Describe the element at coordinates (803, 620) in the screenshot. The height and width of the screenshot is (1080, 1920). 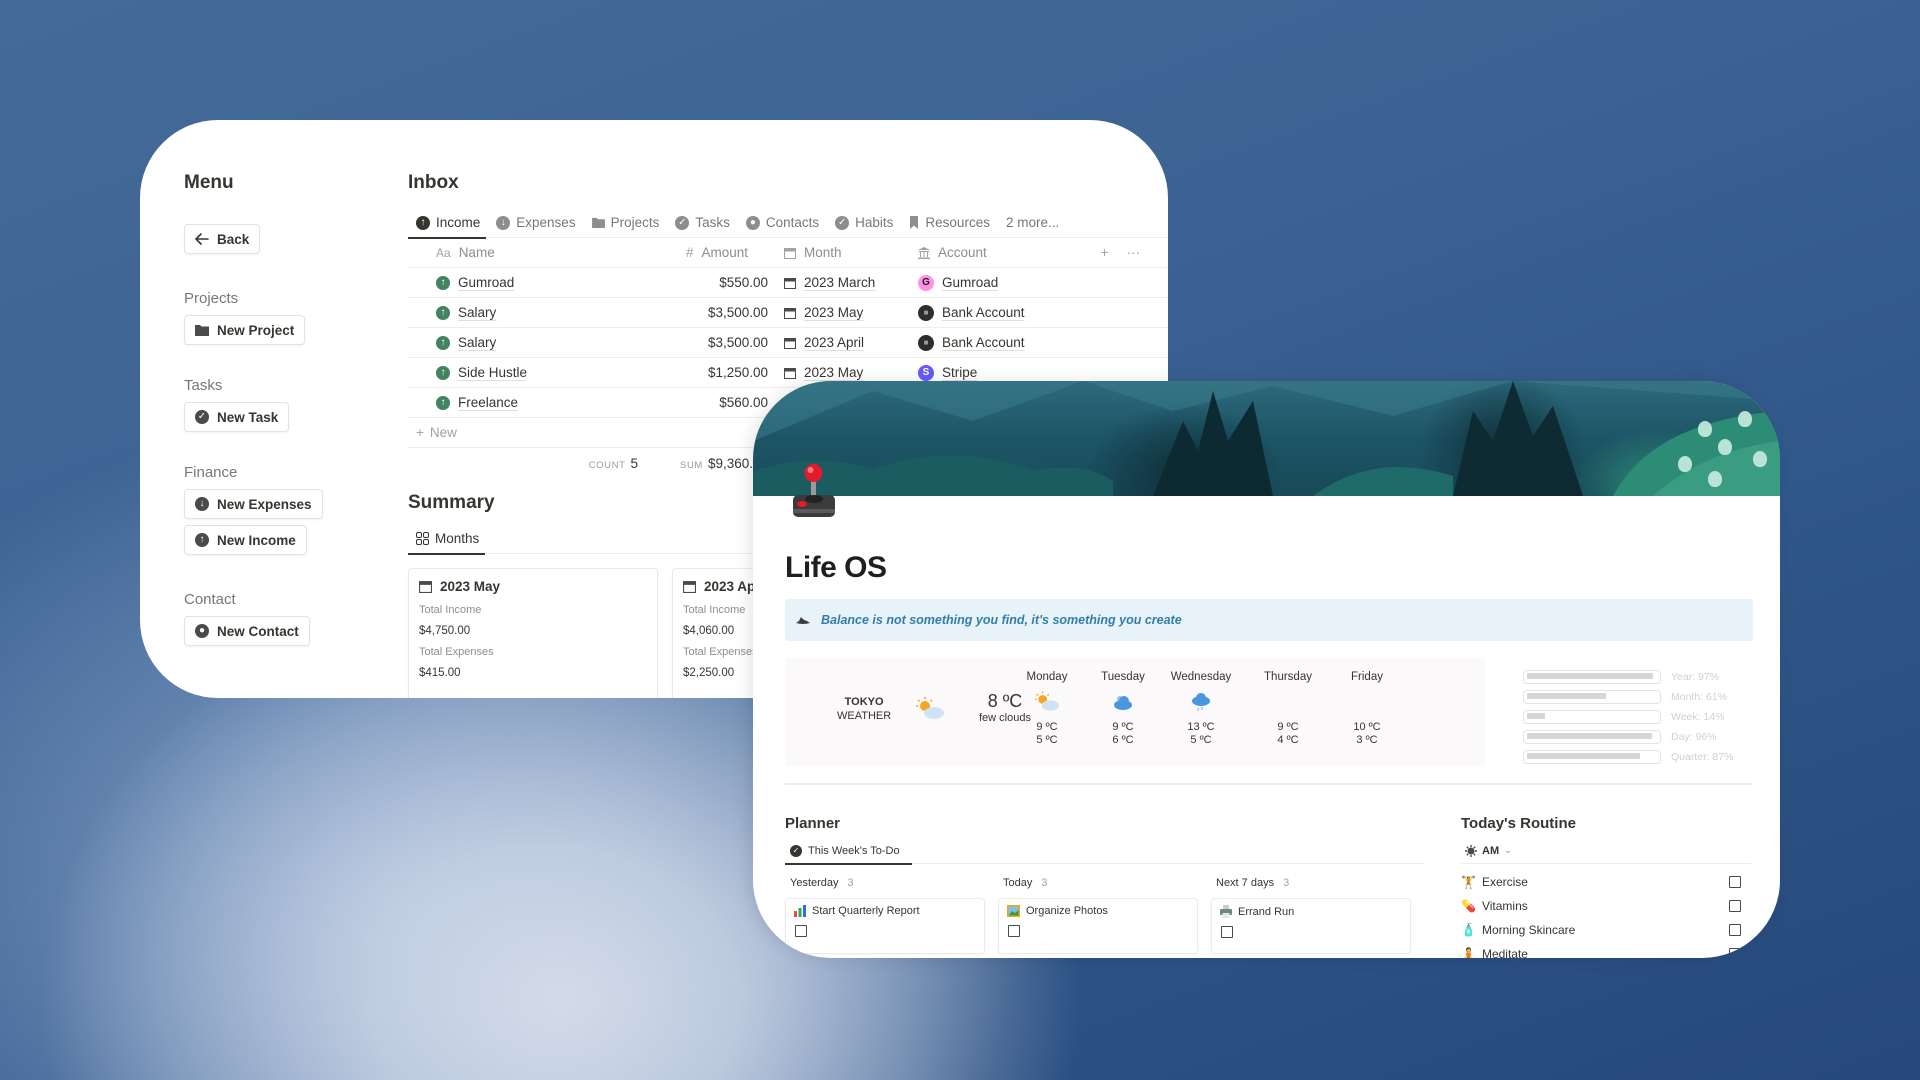
I see `sailboat-icon` at that location.